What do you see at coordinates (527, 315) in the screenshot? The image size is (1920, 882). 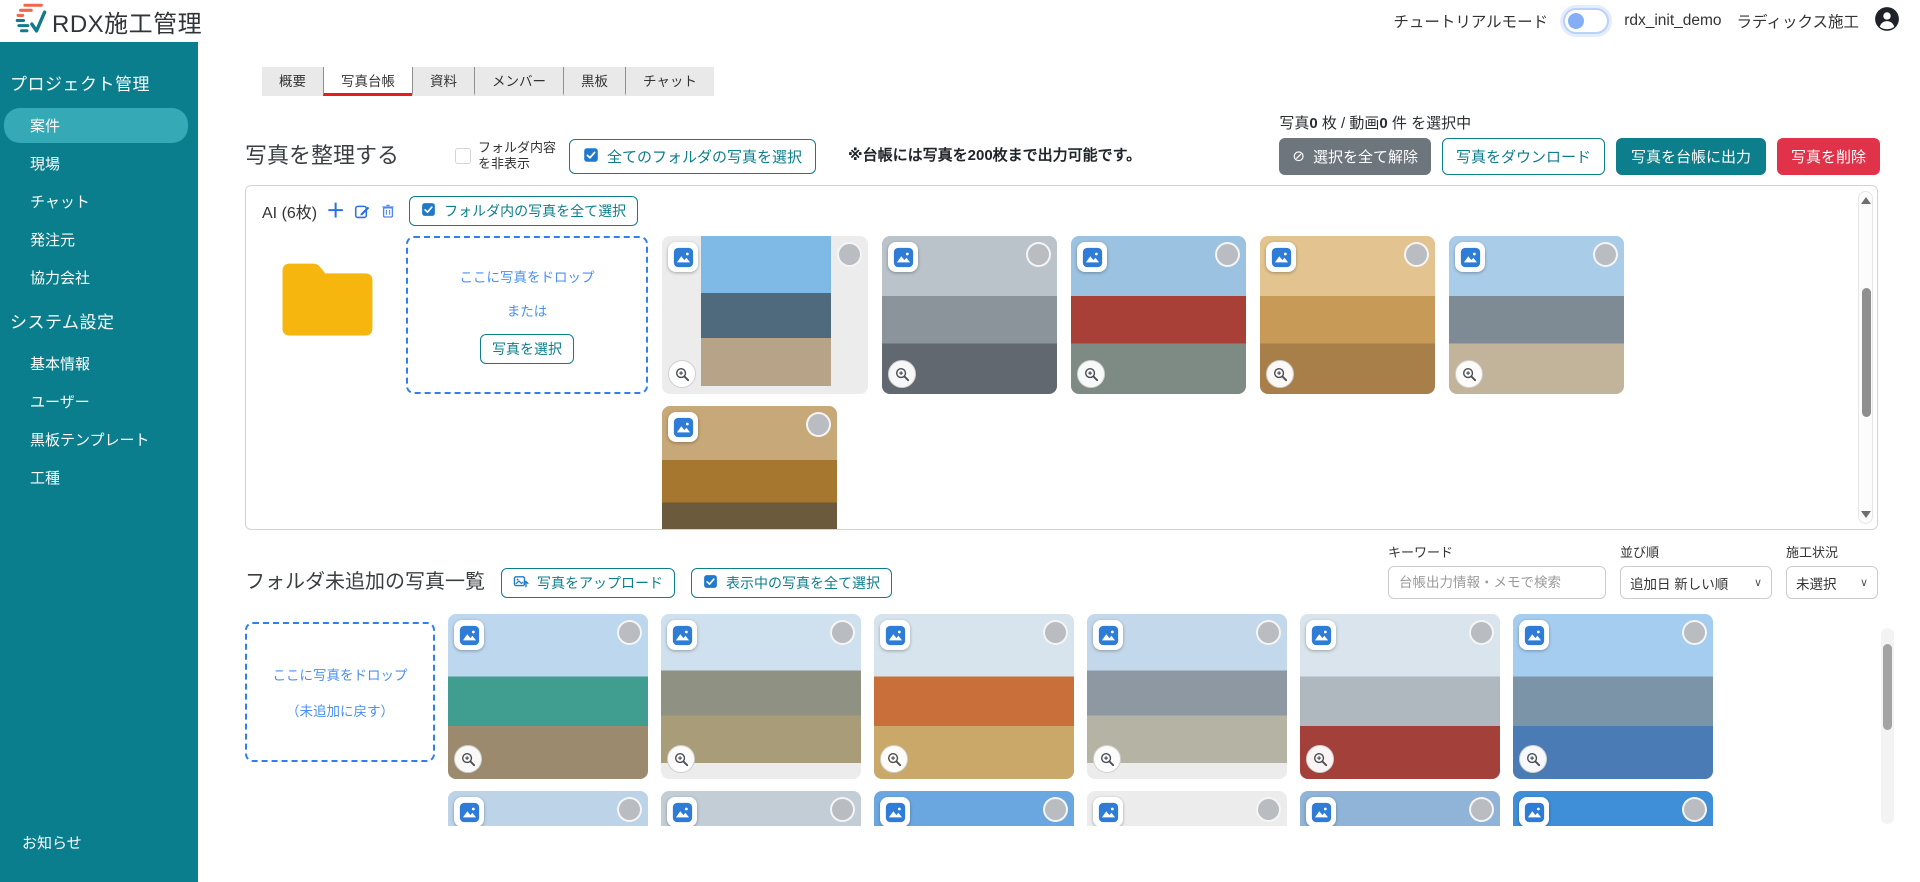 I see `folder-dropzone: ここに写真をドロップ または 写真を選択` at bounding box center [527, 315].